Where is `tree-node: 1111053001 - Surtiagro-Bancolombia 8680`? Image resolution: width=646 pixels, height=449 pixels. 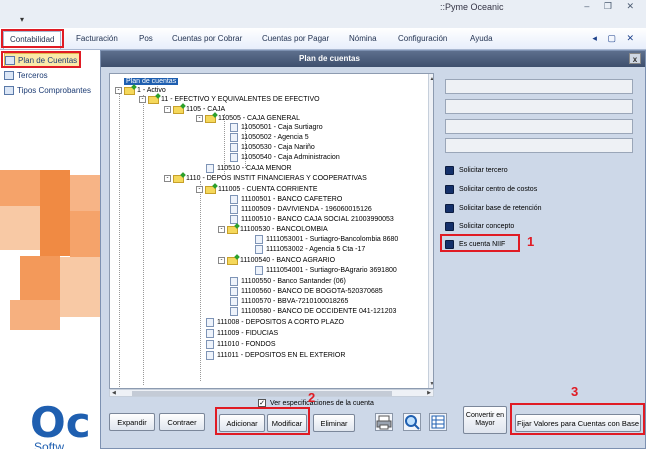 tree-node: 1111053001 - Surtiagro-Bancolombia 8680 is located at coordinates (326, 239).